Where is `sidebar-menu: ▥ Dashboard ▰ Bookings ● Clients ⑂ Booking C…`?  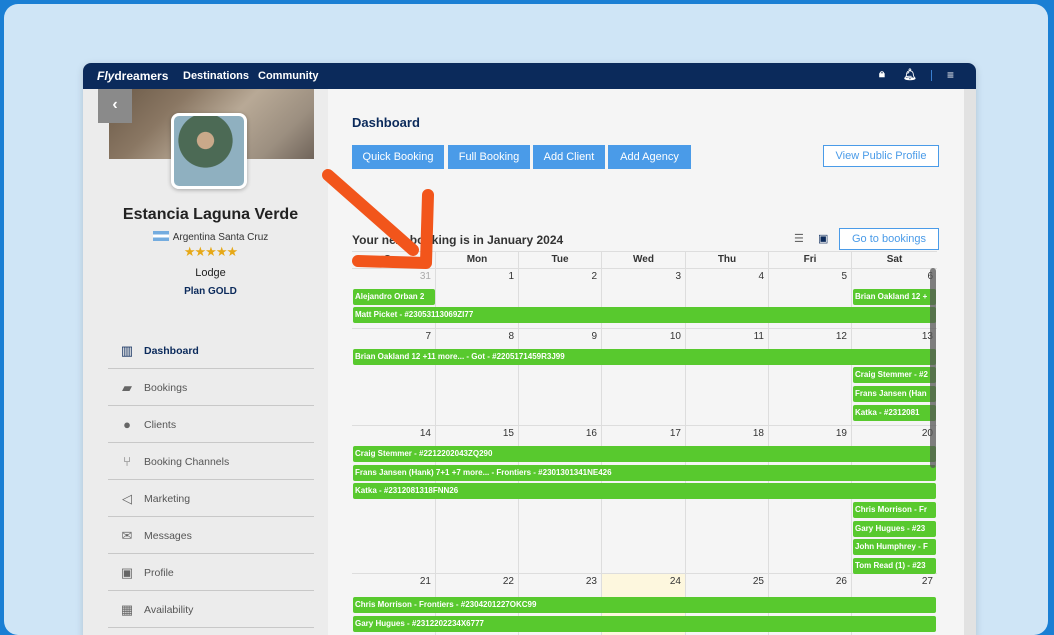 sidebar-menu: ▥ Dashboard ▰ Bookings ● Clients ⑂ Booking C… is located at coordinates (211, 480).